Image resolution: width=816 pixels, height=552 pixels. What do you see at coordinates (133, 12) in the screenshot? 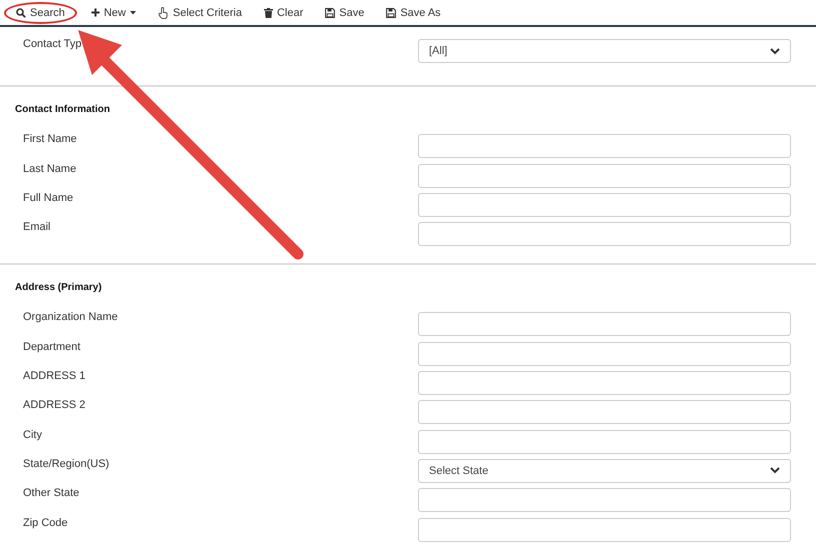
I see `caret-icon` at bounding box center [133, 12].